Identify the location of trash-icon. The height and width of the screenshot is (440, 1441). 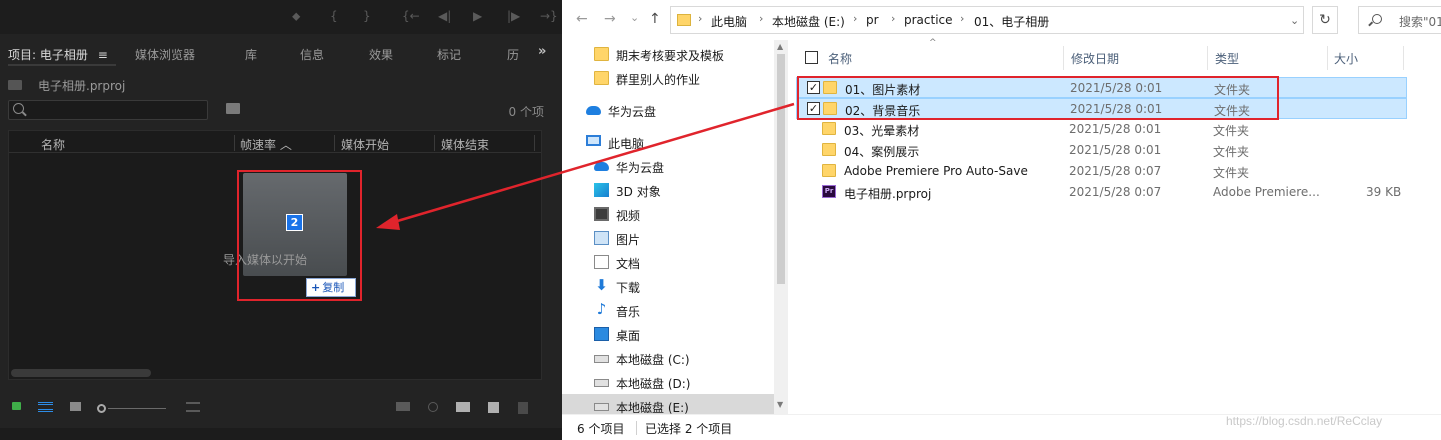
(523, 408).